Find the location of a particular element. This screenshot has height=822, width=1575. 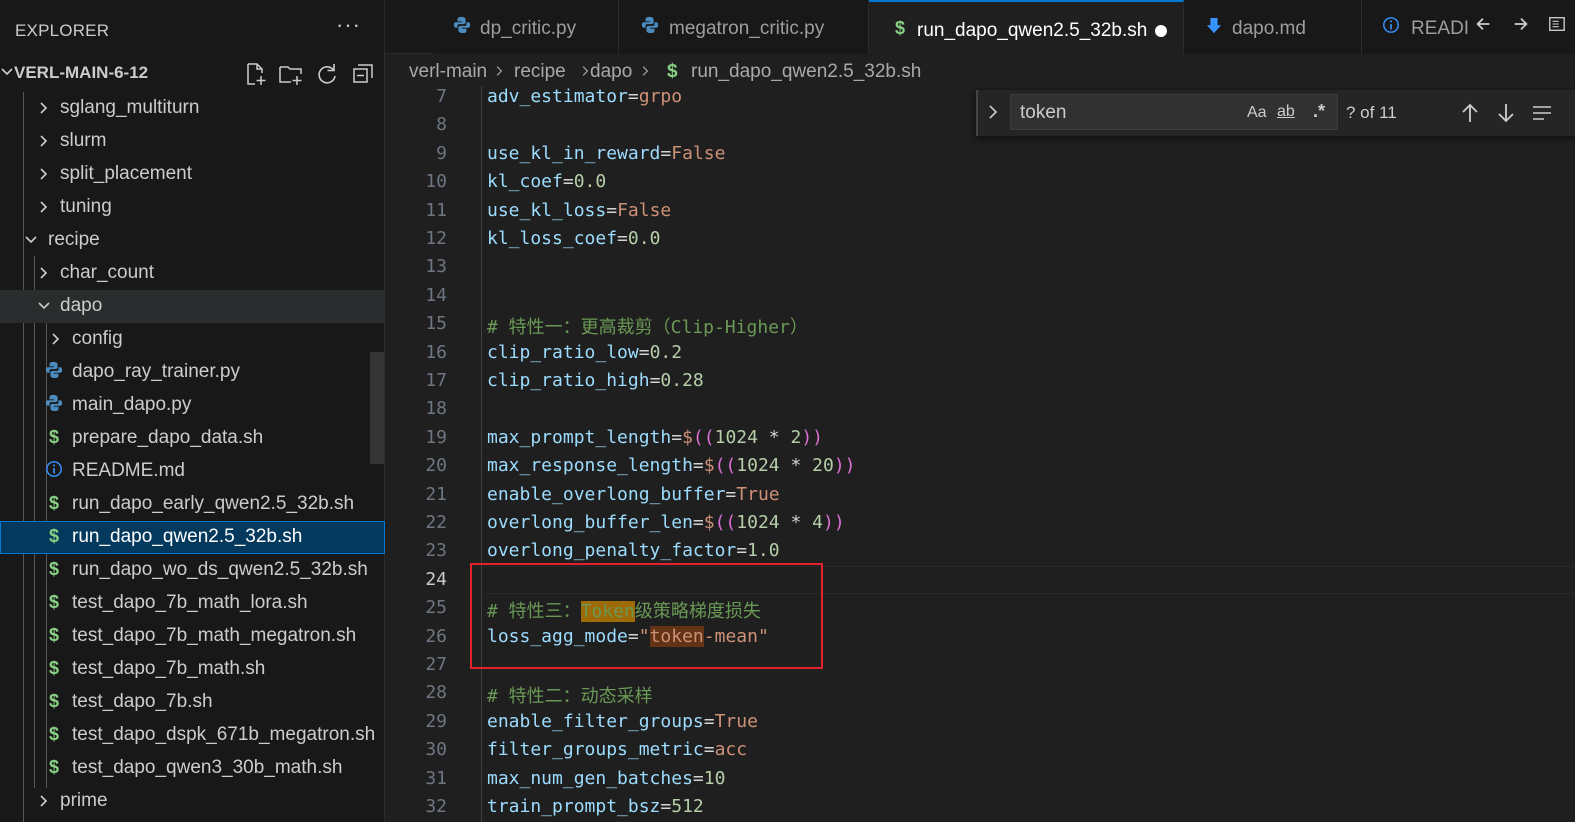

go-forward-icon is located at coordinates (1521, 27).